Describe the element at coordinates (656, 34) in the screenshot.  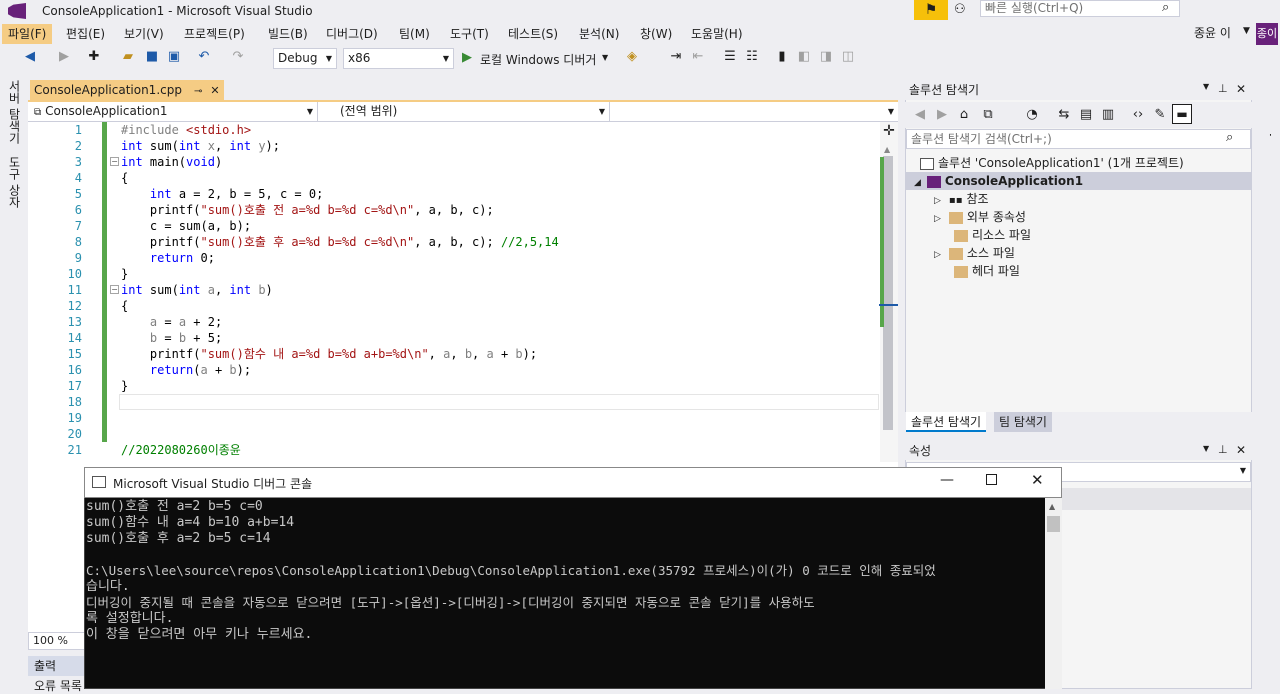
I see `menu-window: 창(W)` at that location.